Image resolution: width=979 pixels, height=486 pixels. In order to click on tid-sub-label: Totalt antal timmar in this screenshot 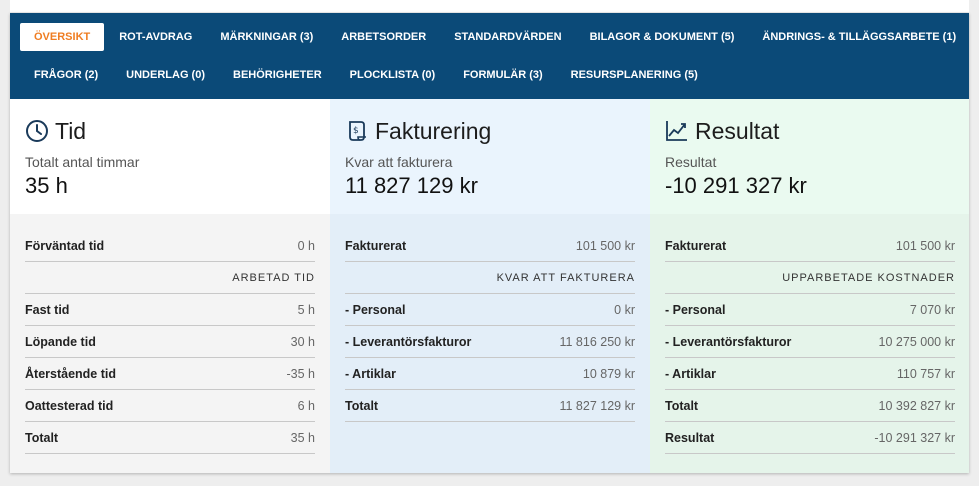, I will do `click(82, 162)`.